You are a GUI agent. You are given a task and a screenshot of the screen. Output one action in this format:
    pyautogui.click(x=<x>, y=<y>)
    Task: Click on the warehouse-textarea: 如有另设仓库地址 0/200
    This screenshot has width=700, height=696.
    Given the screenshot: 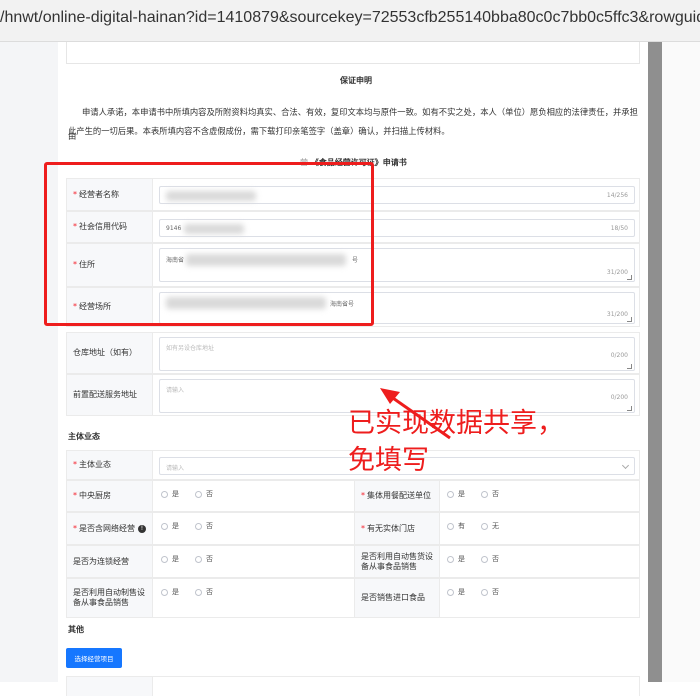 What is the action you would take?
    pyautogui.click(x=397, y=354)
    